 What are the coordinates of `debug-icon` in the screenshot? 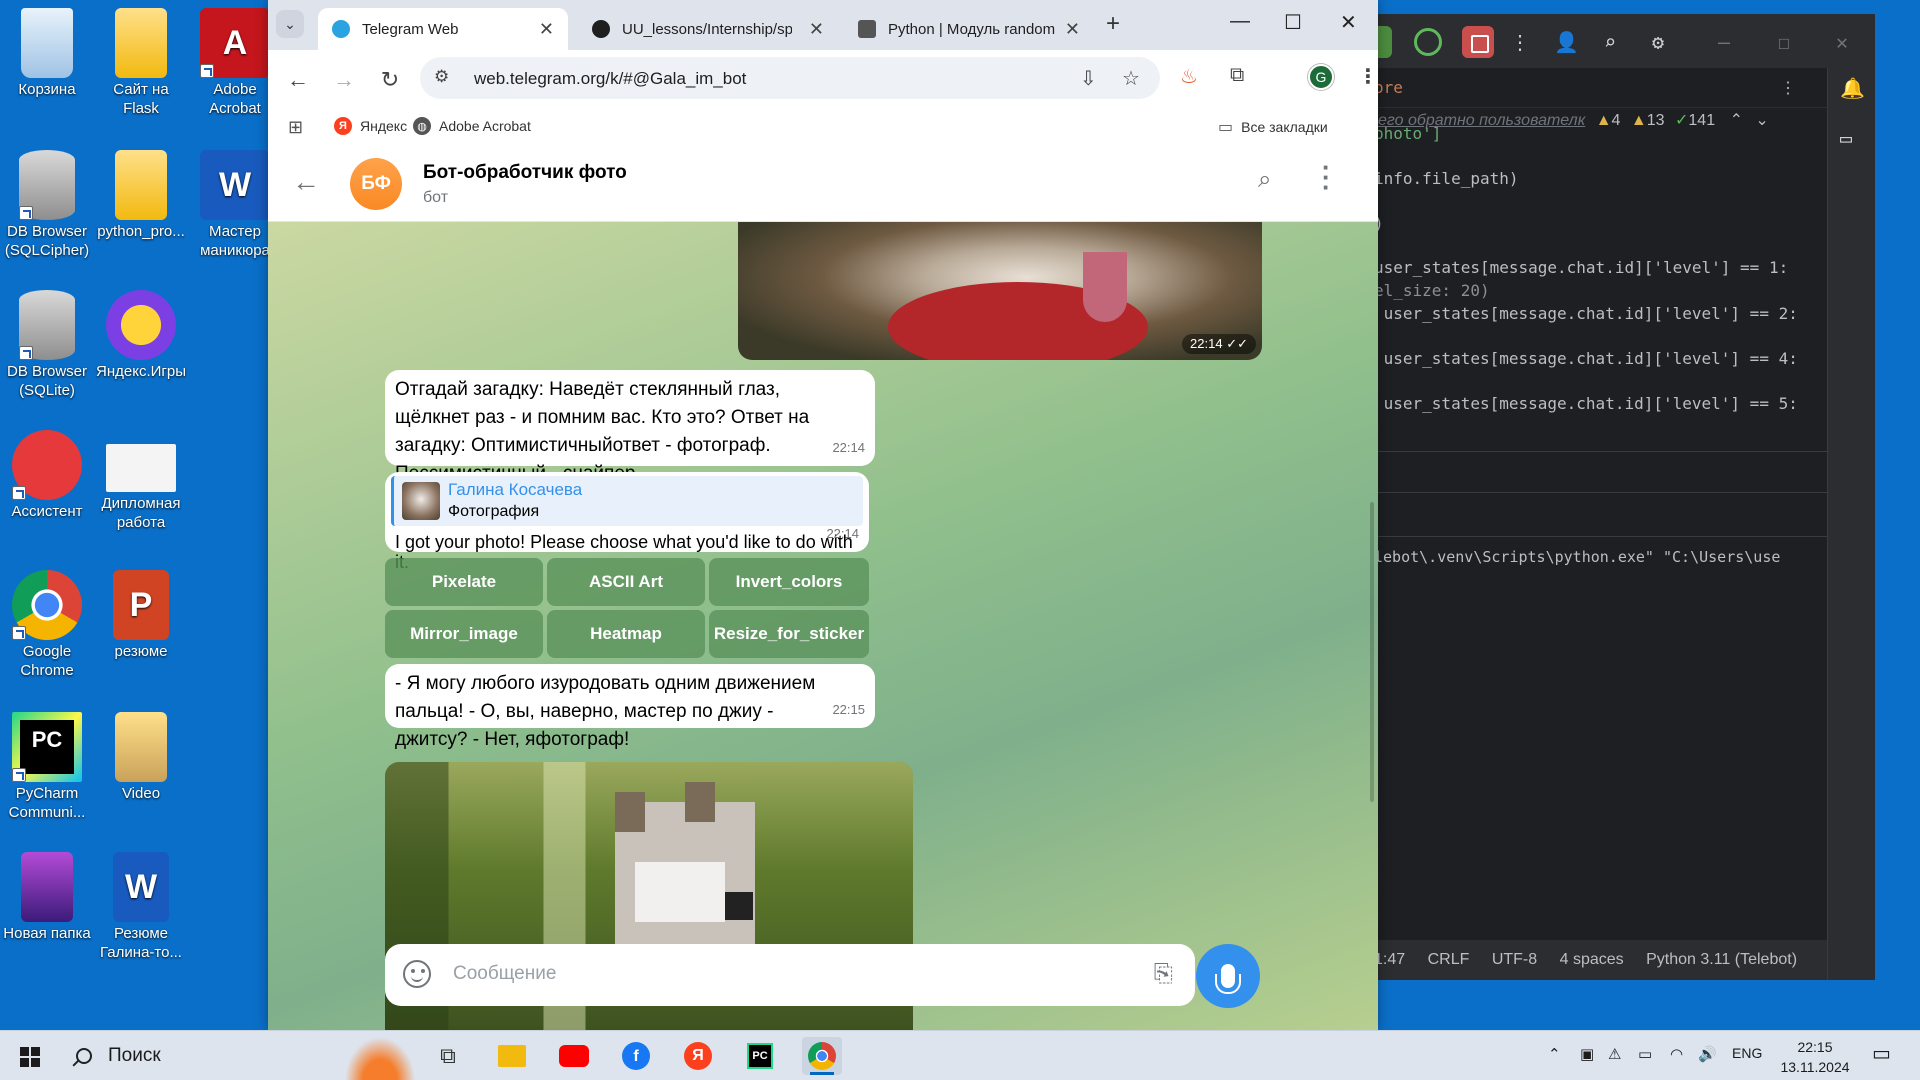 It's located at (1428, 42).